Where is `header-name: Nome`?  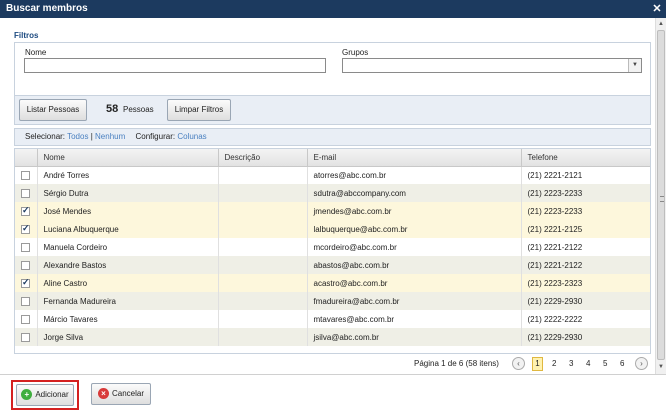
header-name: Nome is located at coordinates (128, 158).